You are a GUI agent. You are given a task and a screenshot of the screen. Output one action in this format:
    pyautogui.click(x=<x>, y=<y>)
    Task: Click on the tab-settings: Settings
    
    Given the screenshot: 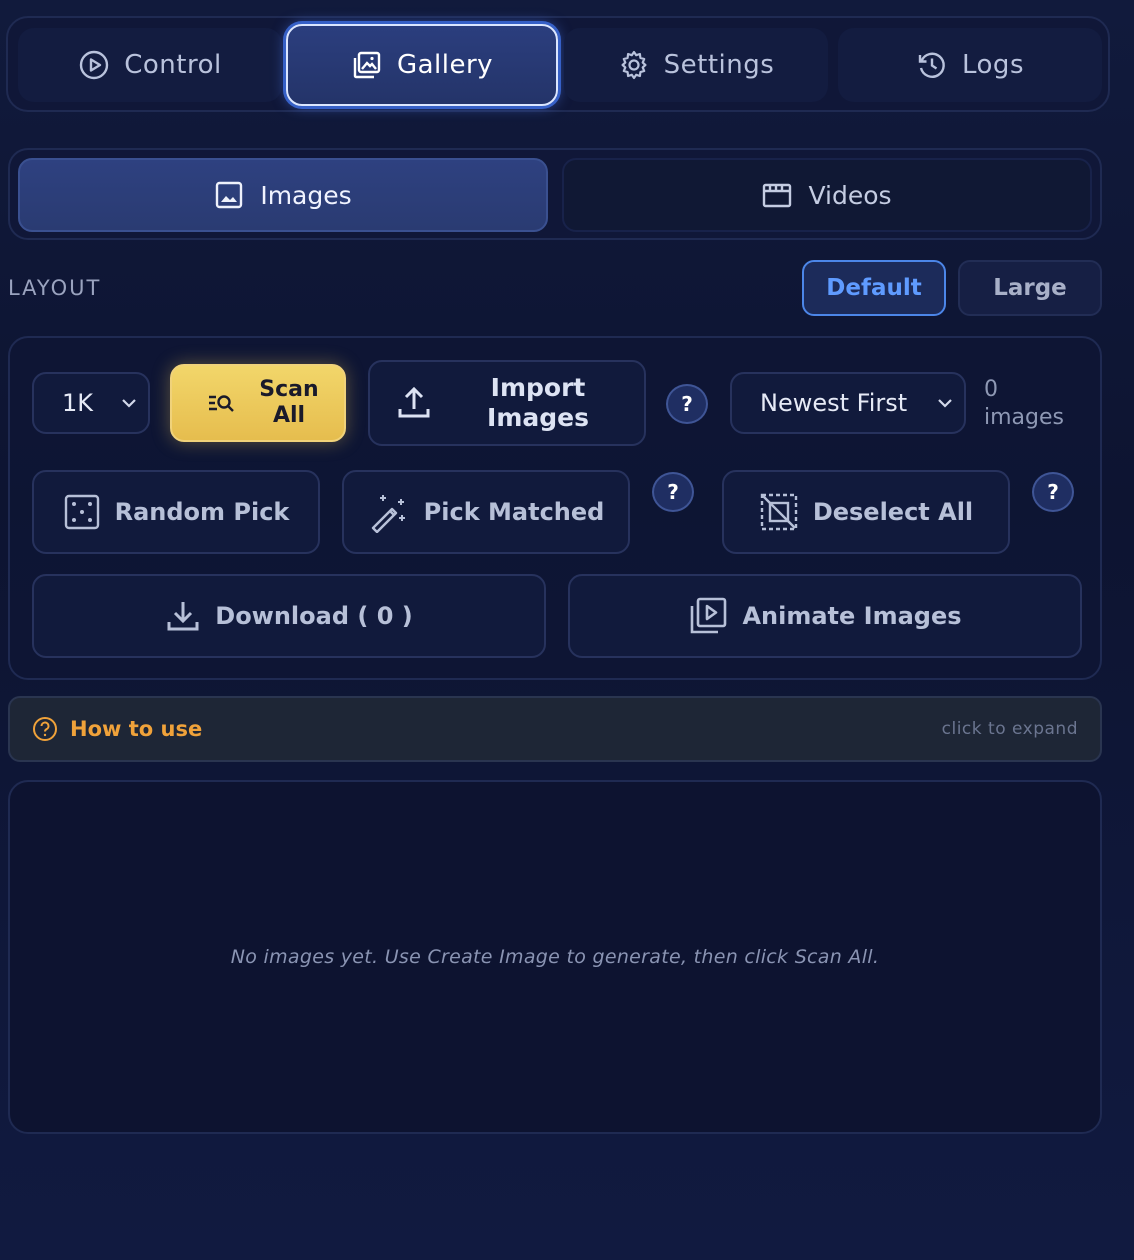 What is the action you would take?
    pyautogui.click(x=696, y=65)
    